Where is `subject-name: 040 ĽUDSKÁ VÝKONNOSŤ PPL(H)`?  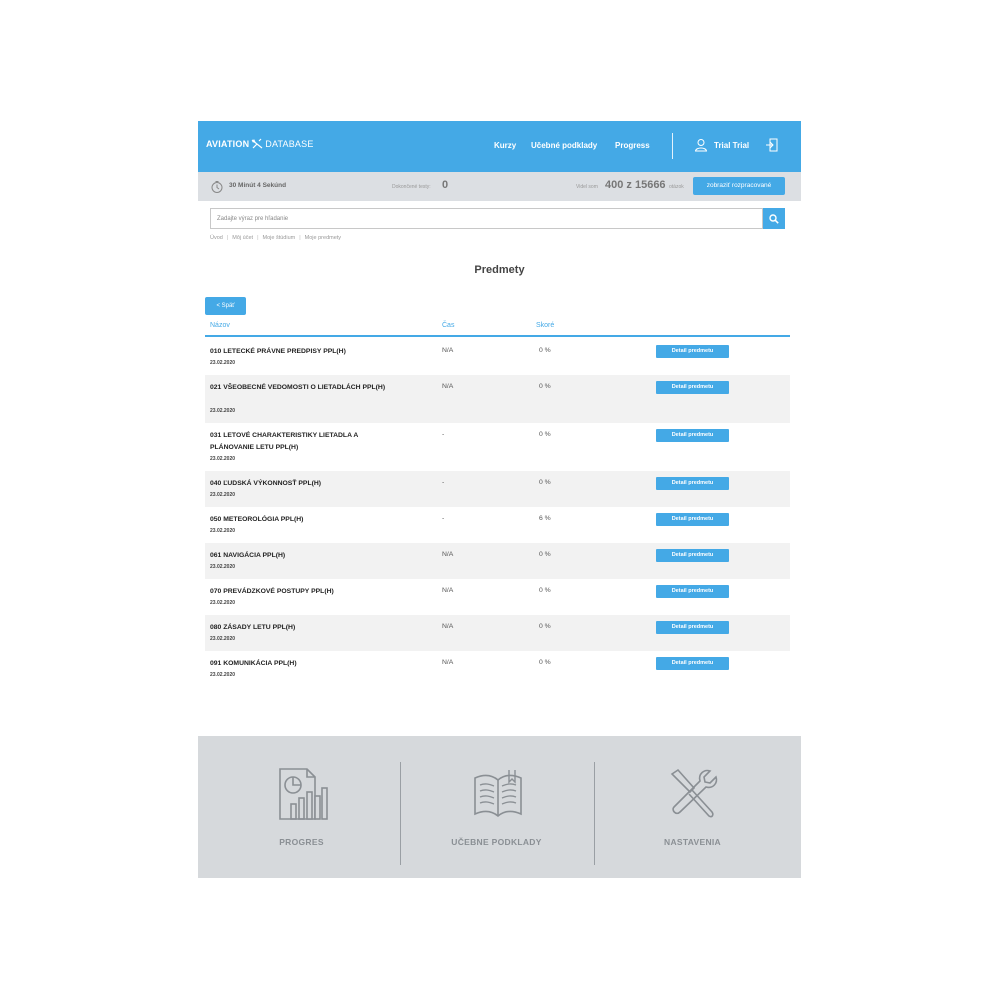 subject-name: 040 ĽUDSKÁ VÝKONNOSŤ PPL(H) is located at coordinates (266, 483).